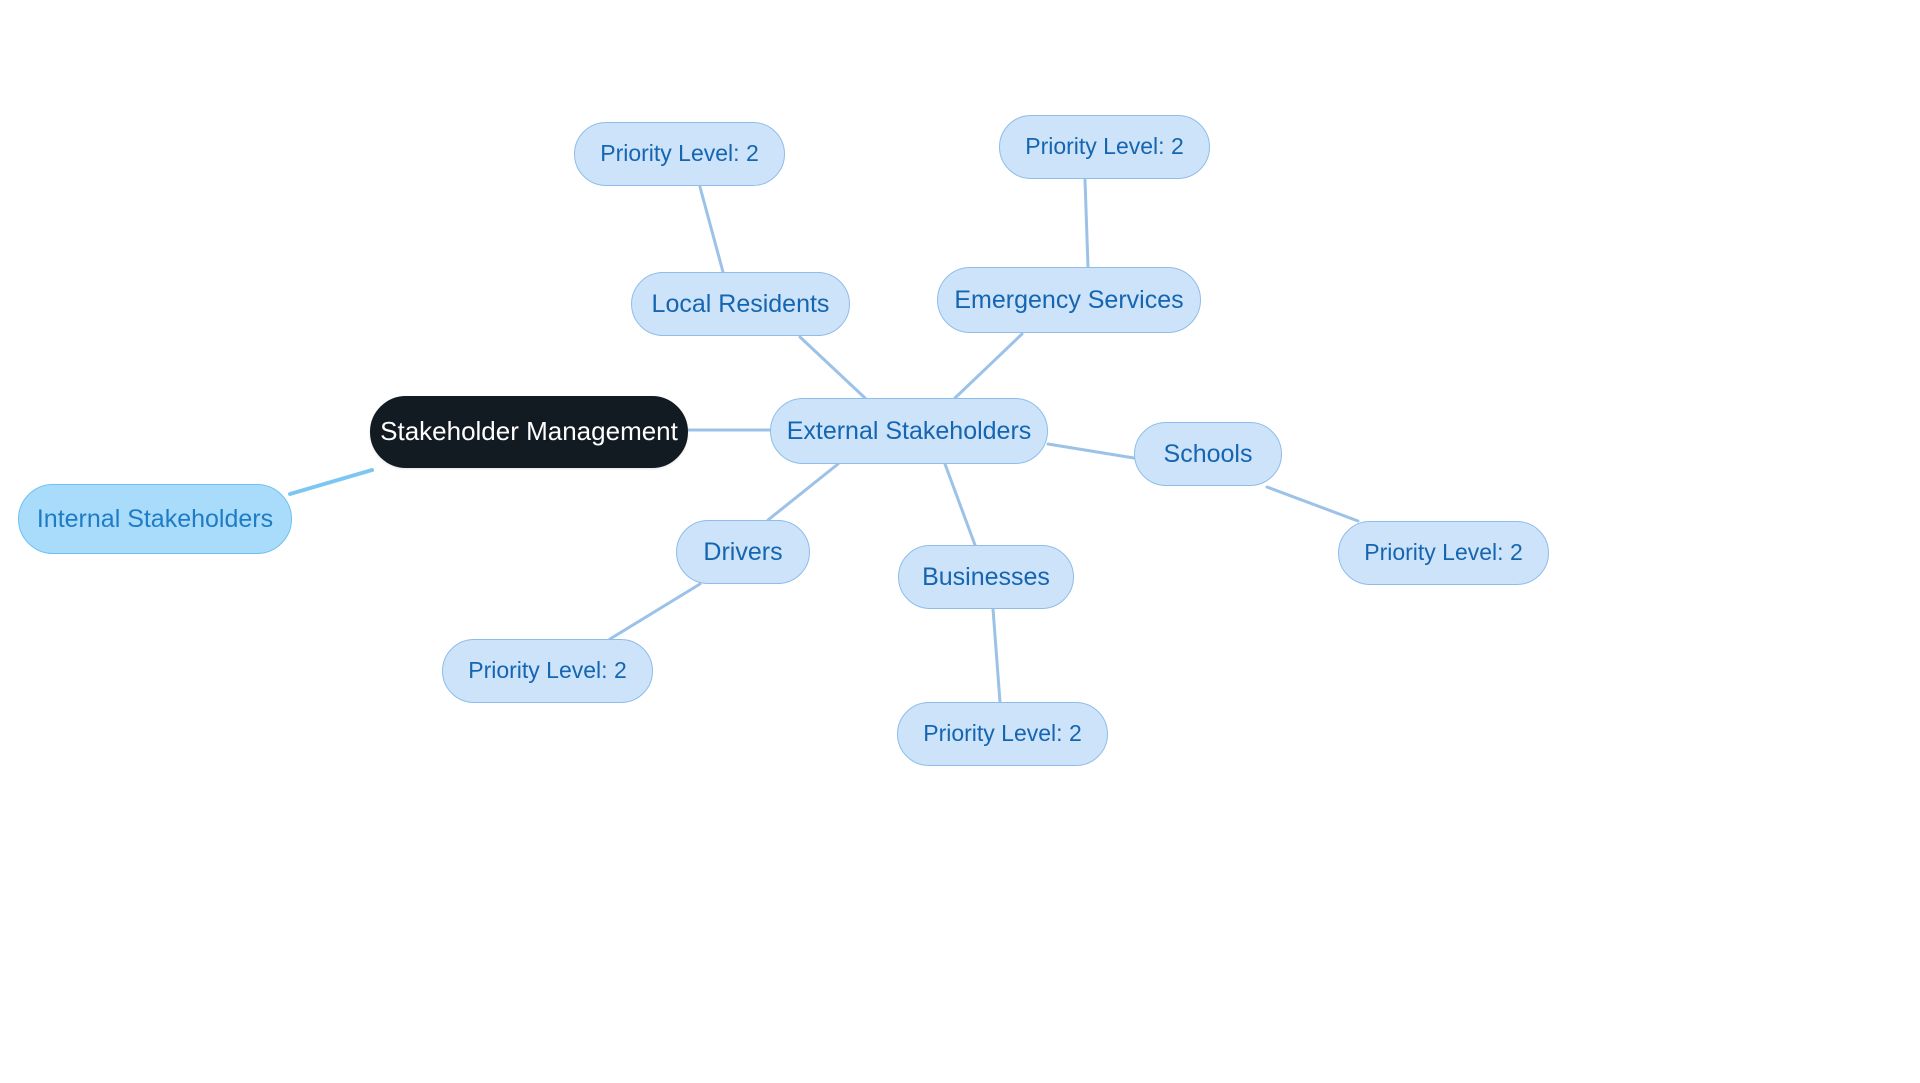 Image resolution: width=1920 pixels, height=1083 pixels. I want to click on edge-businesses-to-businesses-priority, so click(996, 655).